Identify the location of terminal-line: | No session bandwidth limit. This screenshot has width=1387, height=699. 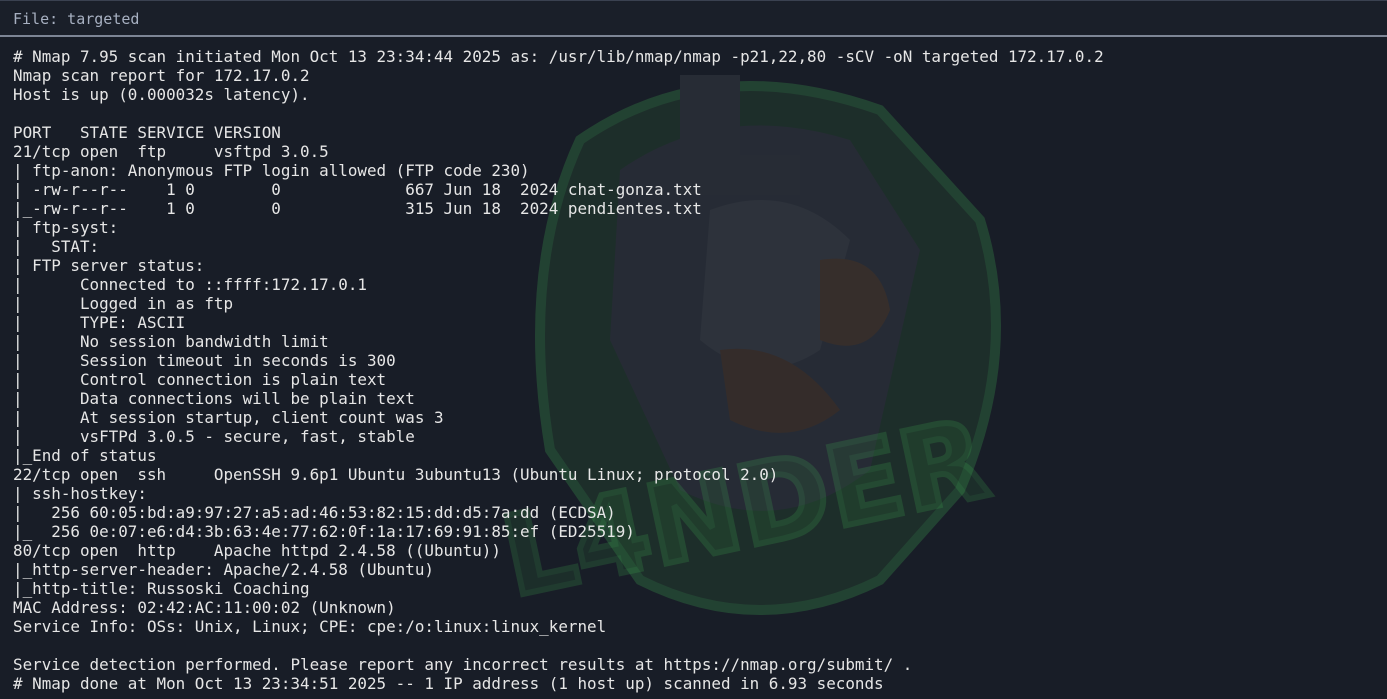
(171, 341).